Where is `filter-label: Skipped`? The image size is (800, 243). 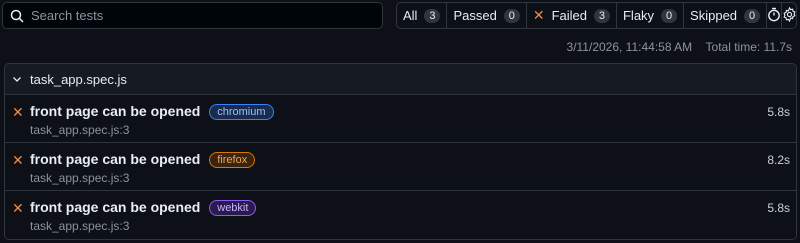
filter-label: Skipped is located at coordinates (714, 15).